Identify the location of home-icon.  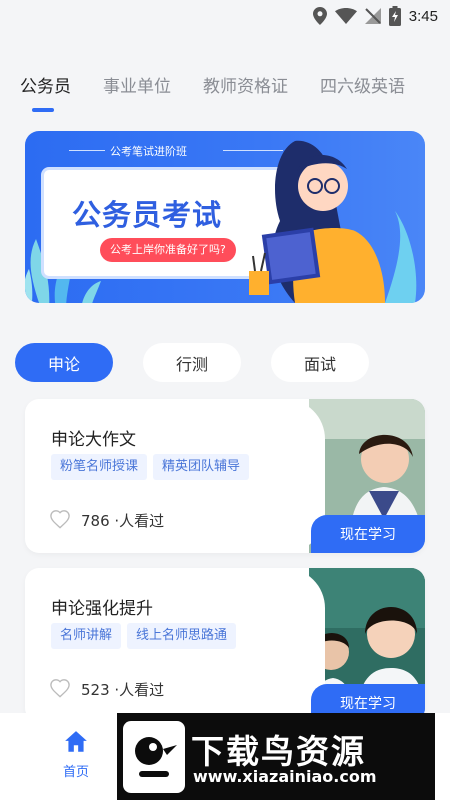
(76, 741).